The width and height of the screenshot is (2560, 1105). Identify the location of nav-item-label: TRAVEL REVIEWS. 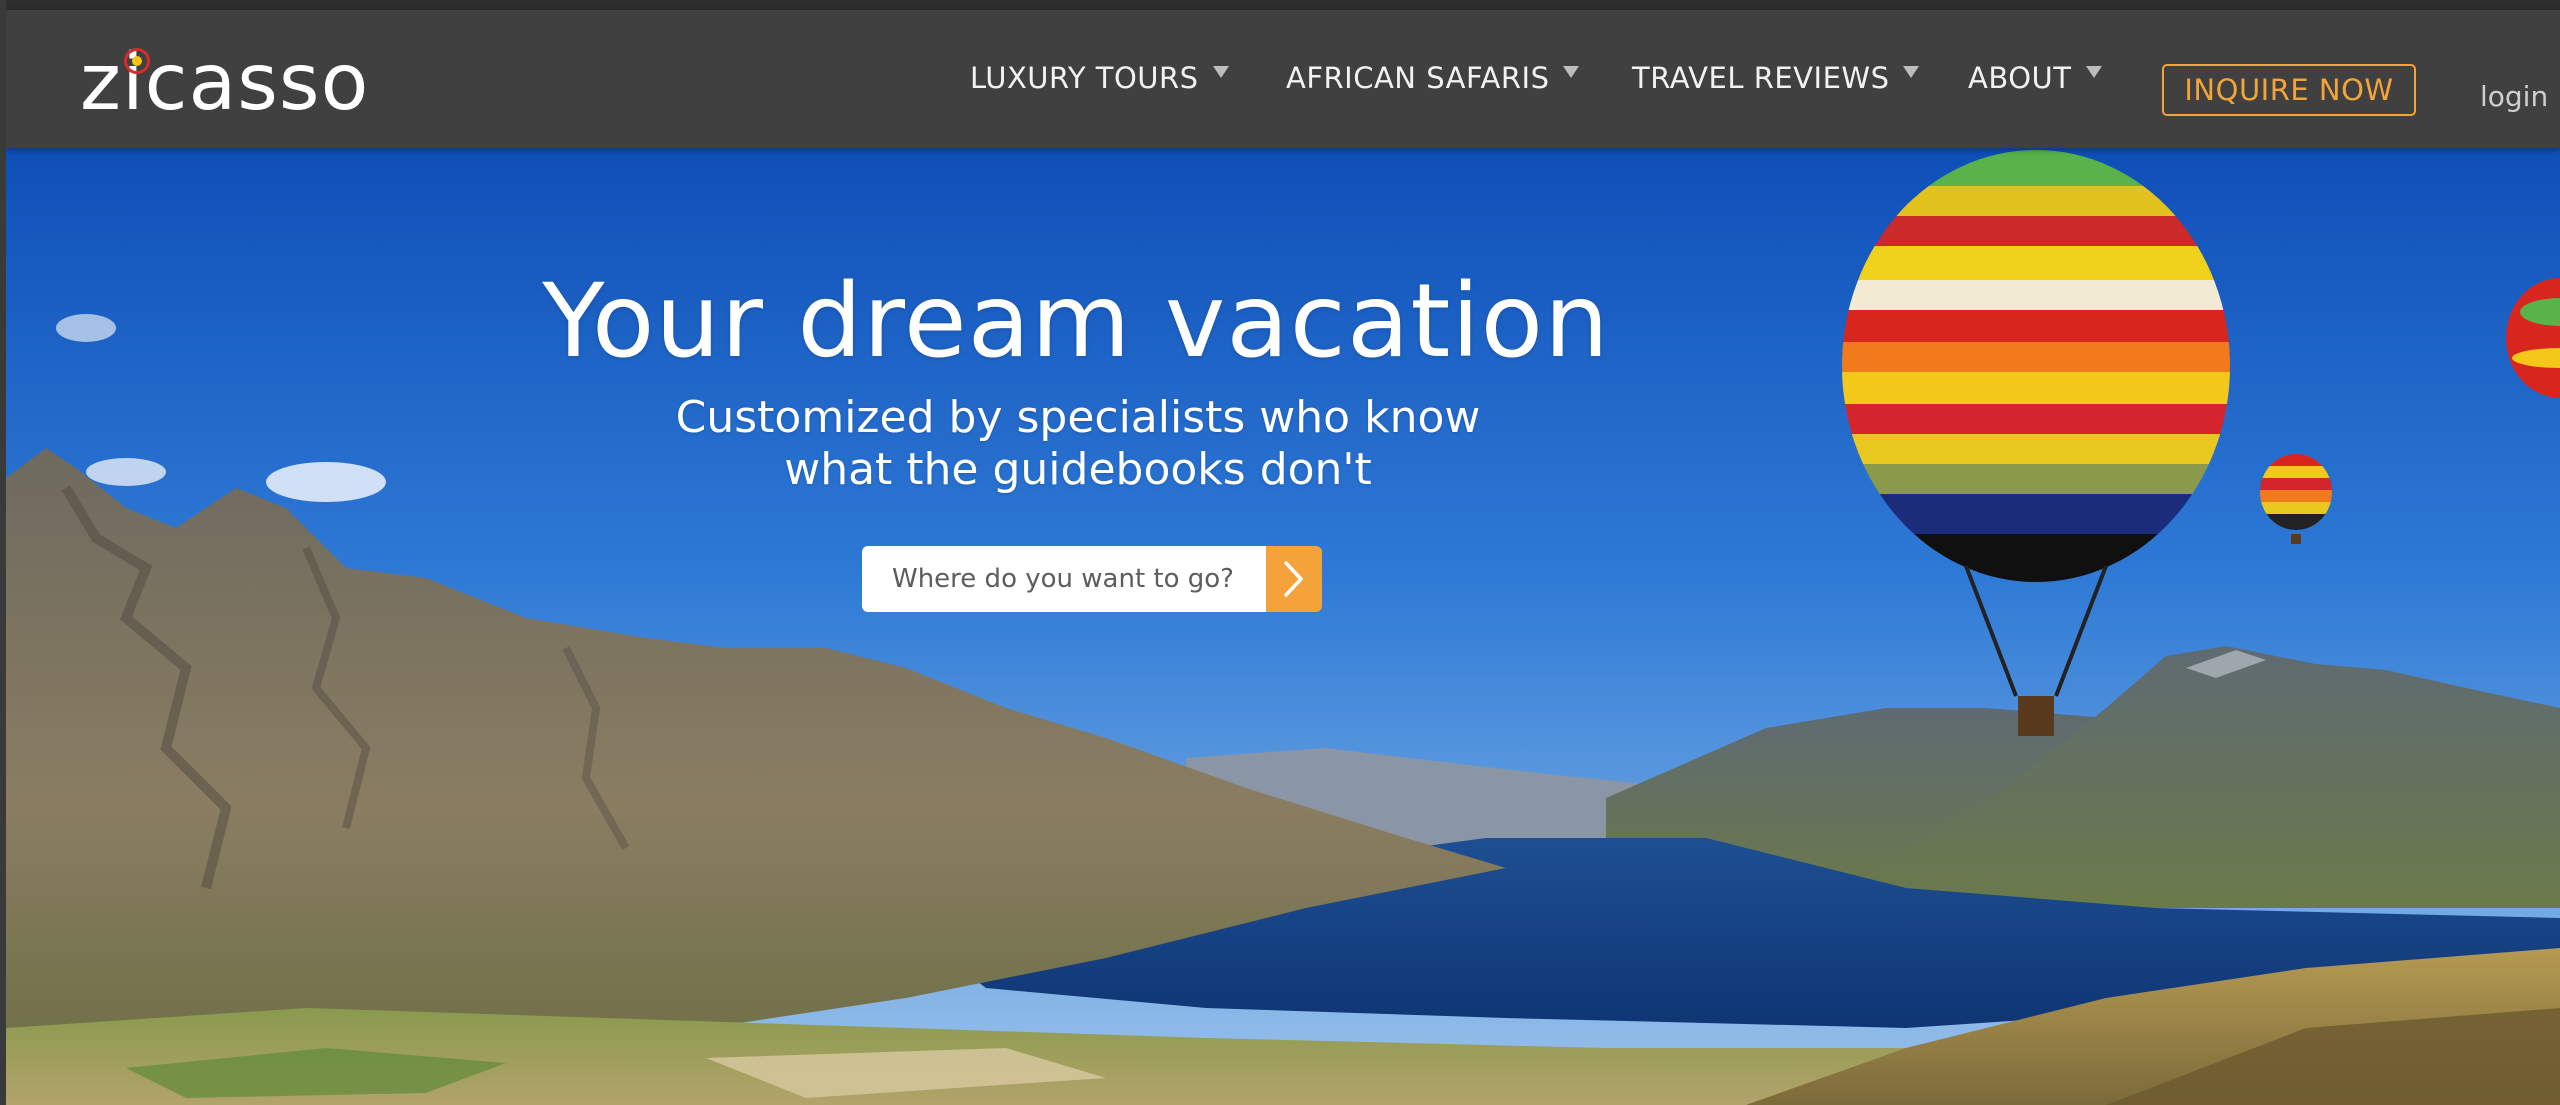
(1761, 78).